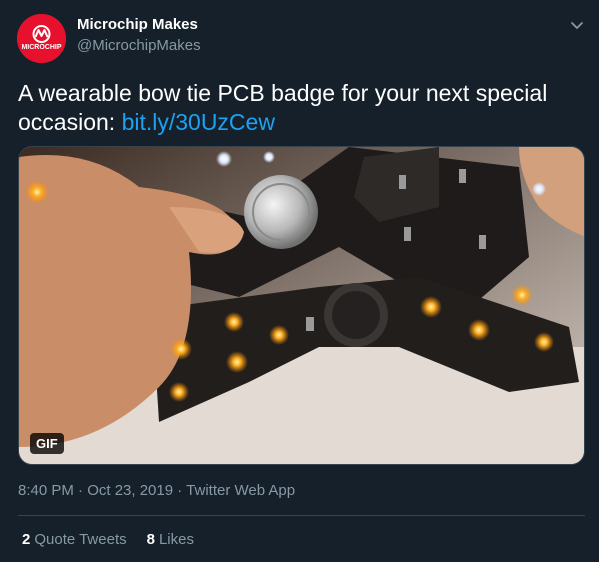 This screenshot has height=562, width=599. I want to click on microchip-logo-icon: MICROCHIP, so click(41, 38).